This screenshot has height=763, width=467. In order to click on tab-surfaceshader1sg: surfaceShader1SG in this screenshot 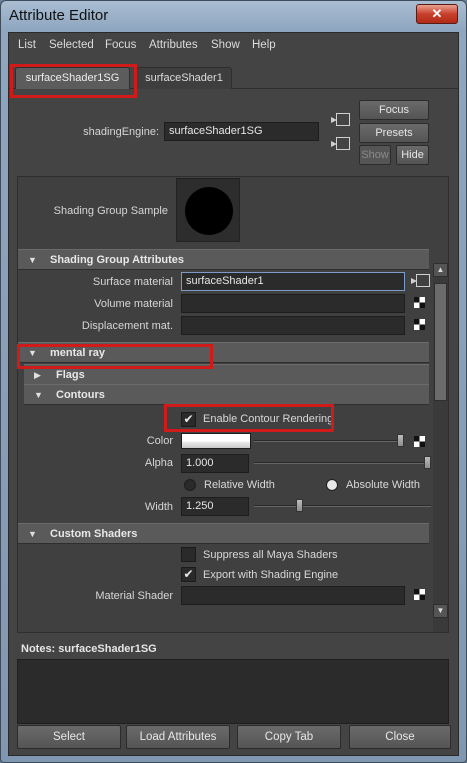, I will do `click(72, 78)`.